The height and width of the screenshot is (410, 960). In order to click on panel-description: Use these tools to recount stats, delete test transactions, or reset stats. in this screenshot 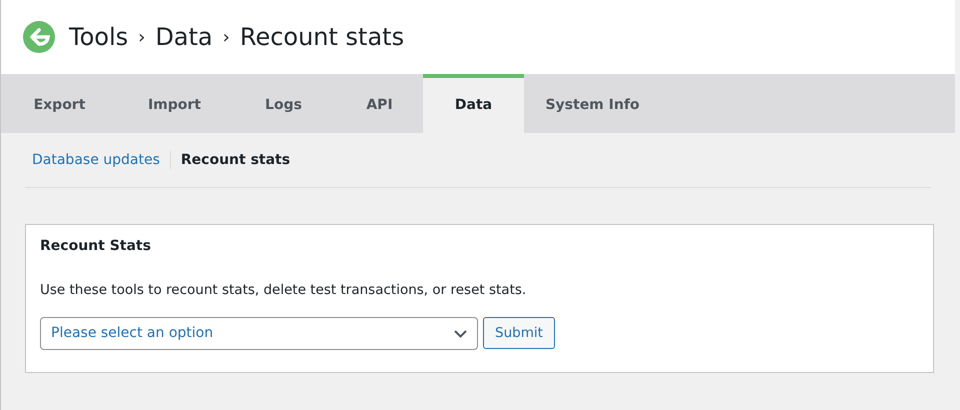, I will do `click(284, 290)`.